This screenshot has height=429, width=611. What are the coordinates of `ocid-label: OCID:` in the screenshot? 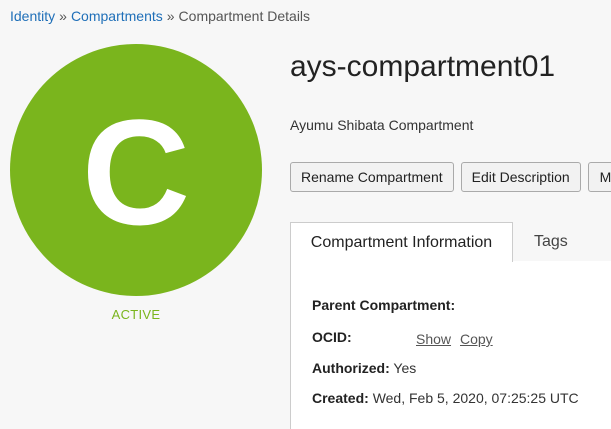 It's located at (332, 337).